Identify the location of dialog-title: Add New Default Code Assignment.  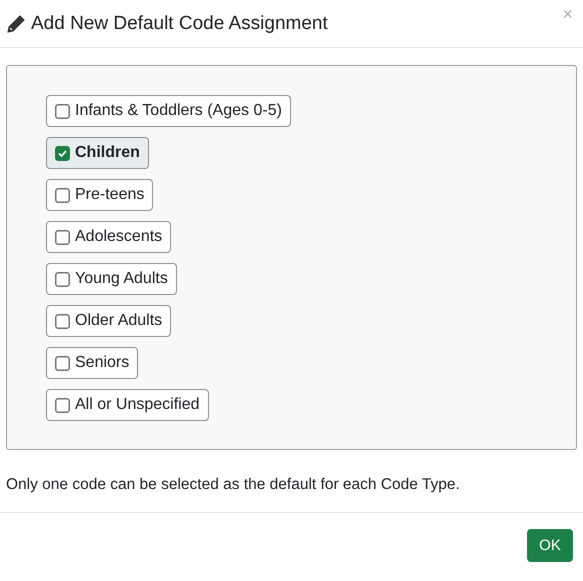
(180, 23).